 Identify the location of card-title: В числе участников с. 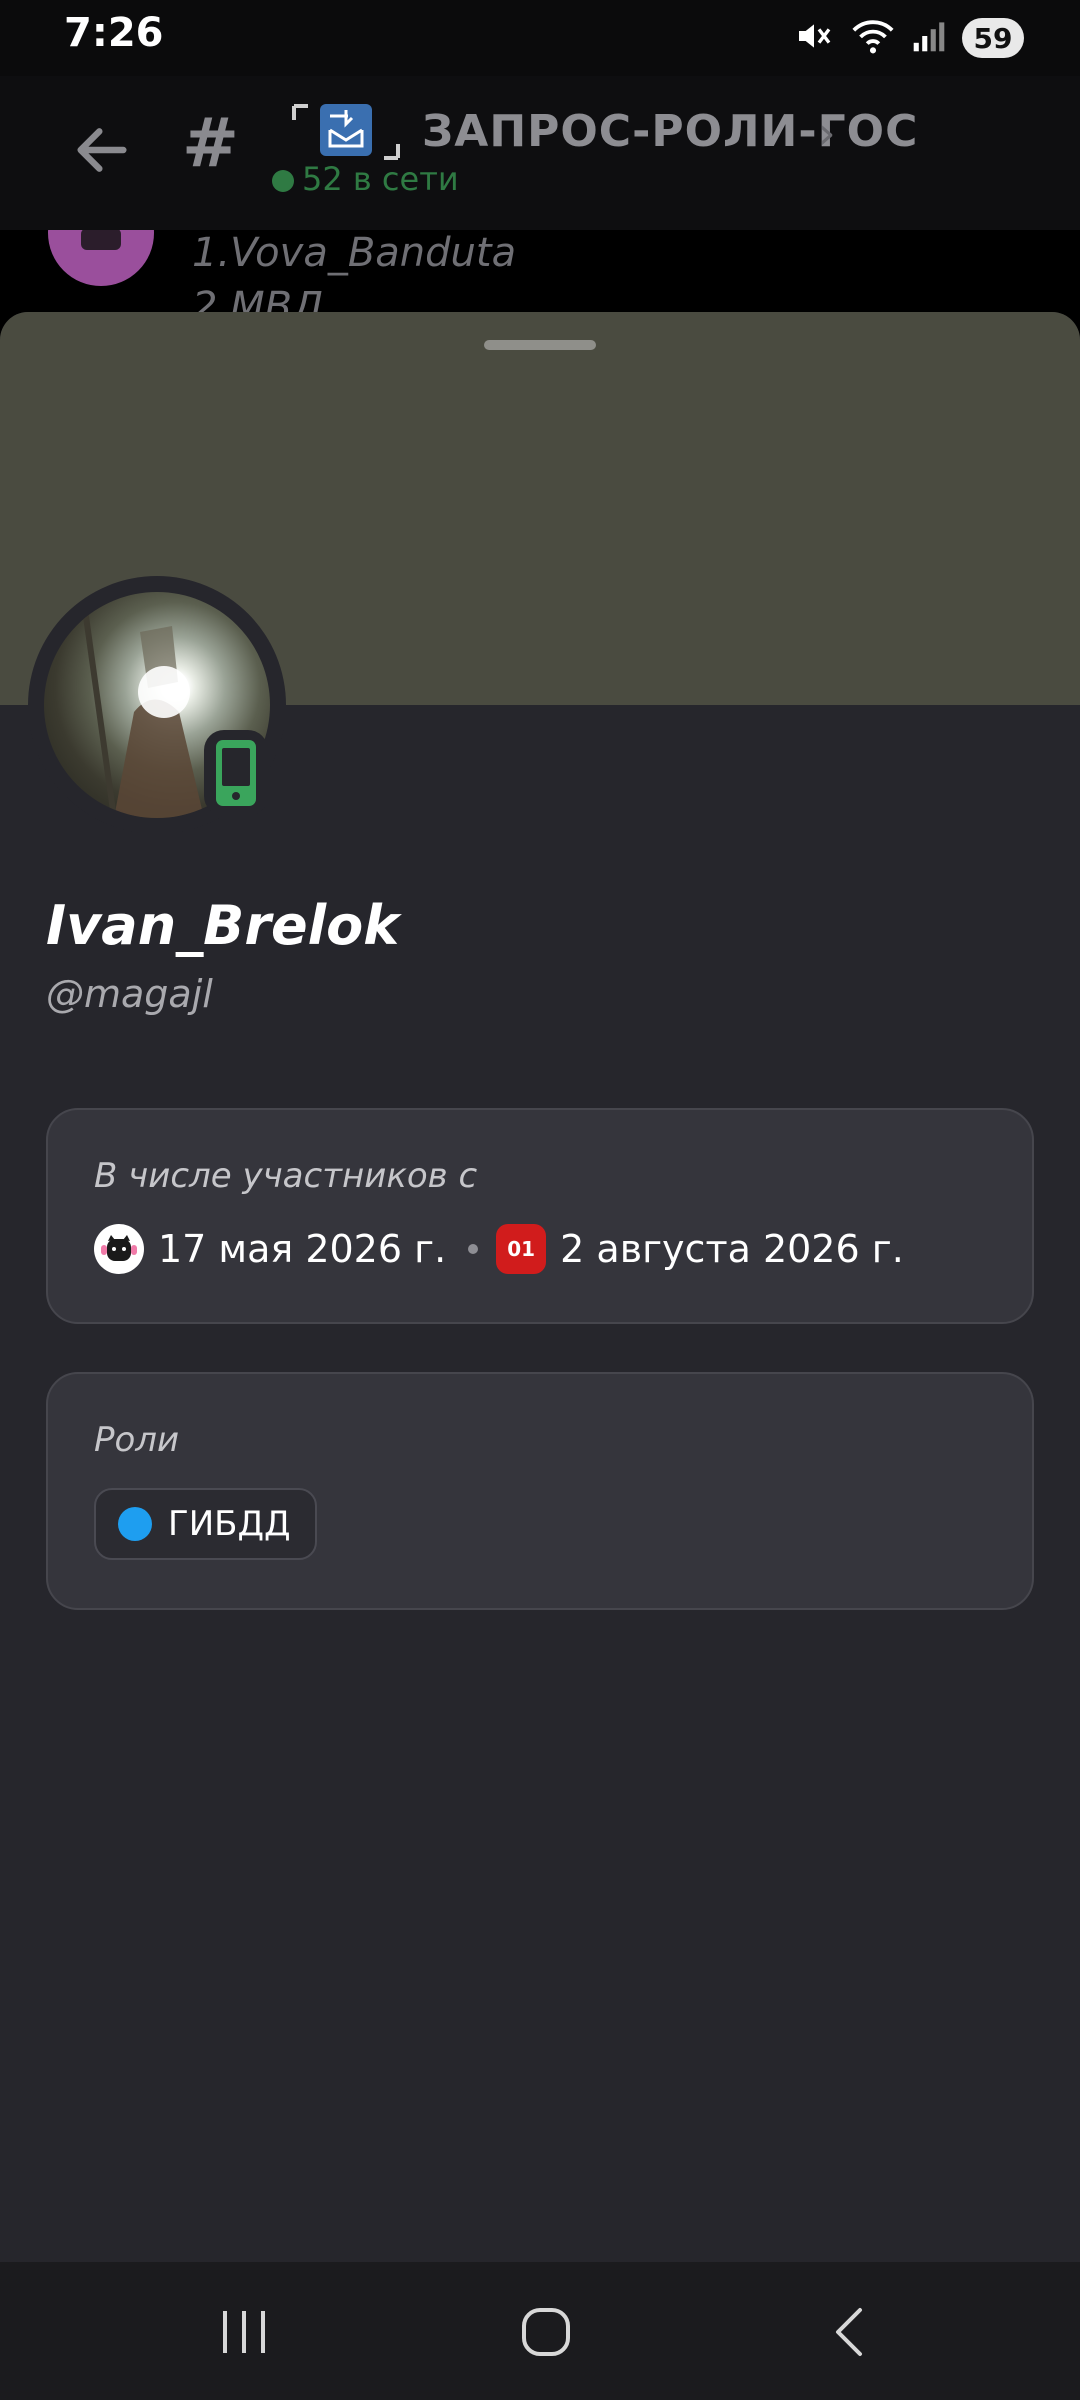
(286, 1176).